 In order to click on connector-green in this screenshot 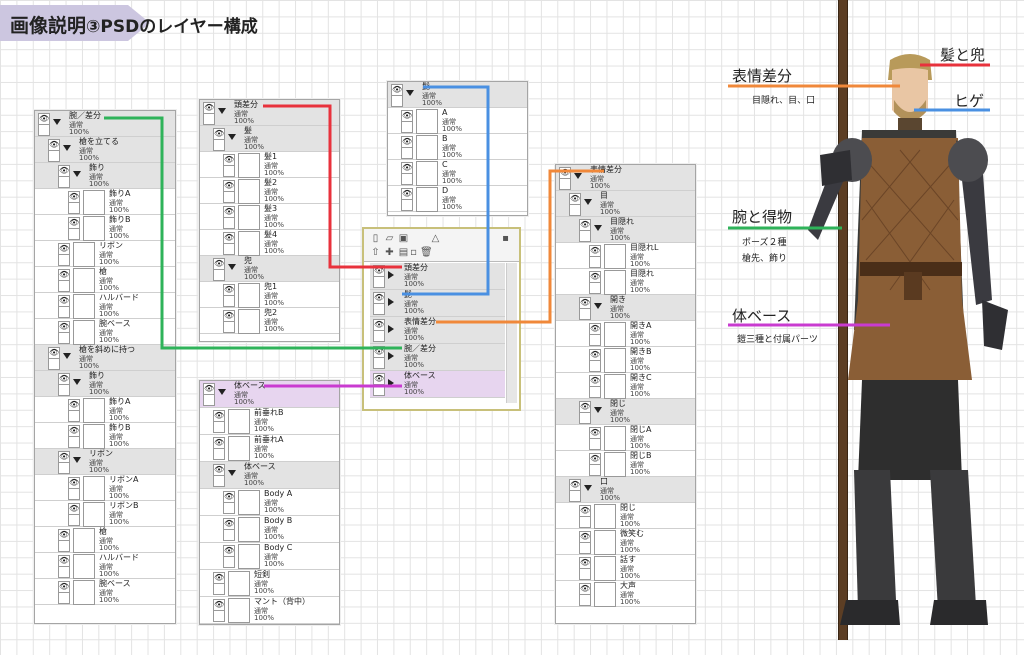, I will do `click(253, 233)`.